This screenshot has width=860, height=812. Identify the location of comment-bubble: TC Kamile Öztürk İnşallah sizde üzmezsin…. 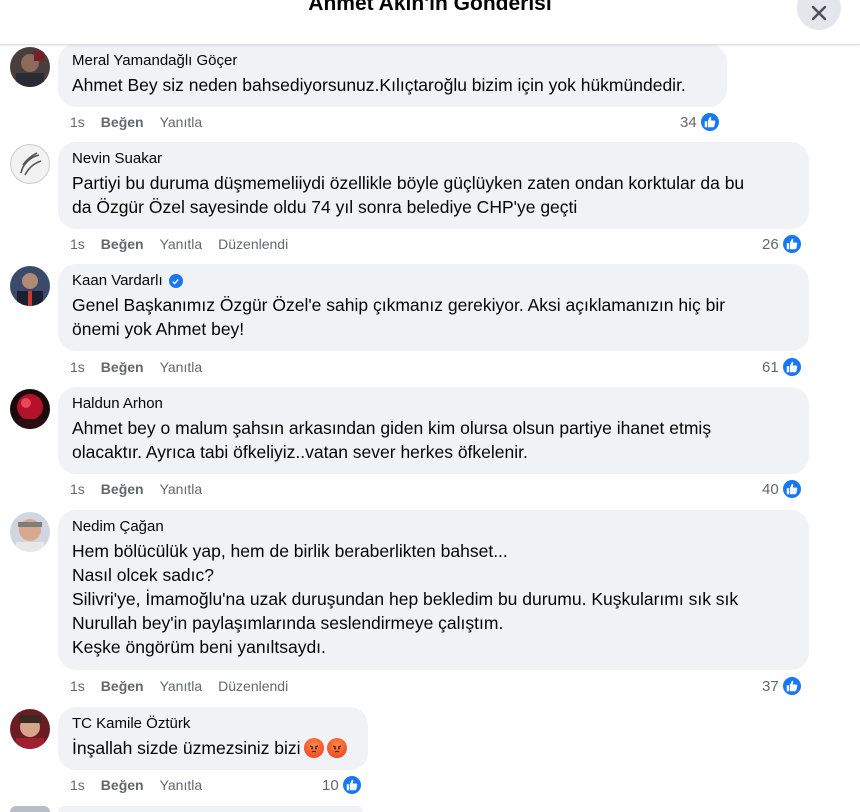
(213, 738).